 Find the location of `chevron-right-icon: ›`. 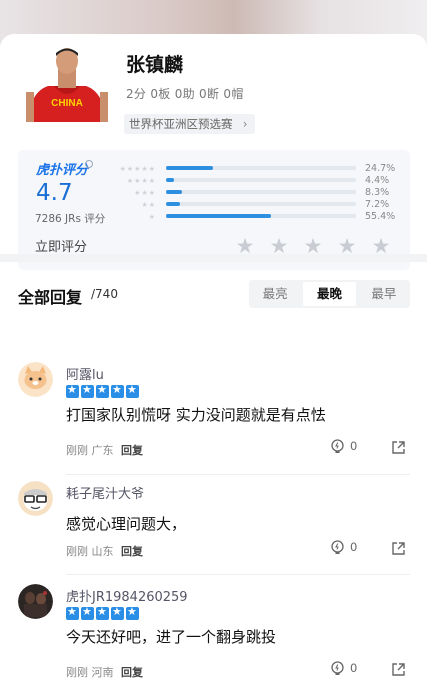

chevron-right-icon: › is located at coordinates (245, 124).